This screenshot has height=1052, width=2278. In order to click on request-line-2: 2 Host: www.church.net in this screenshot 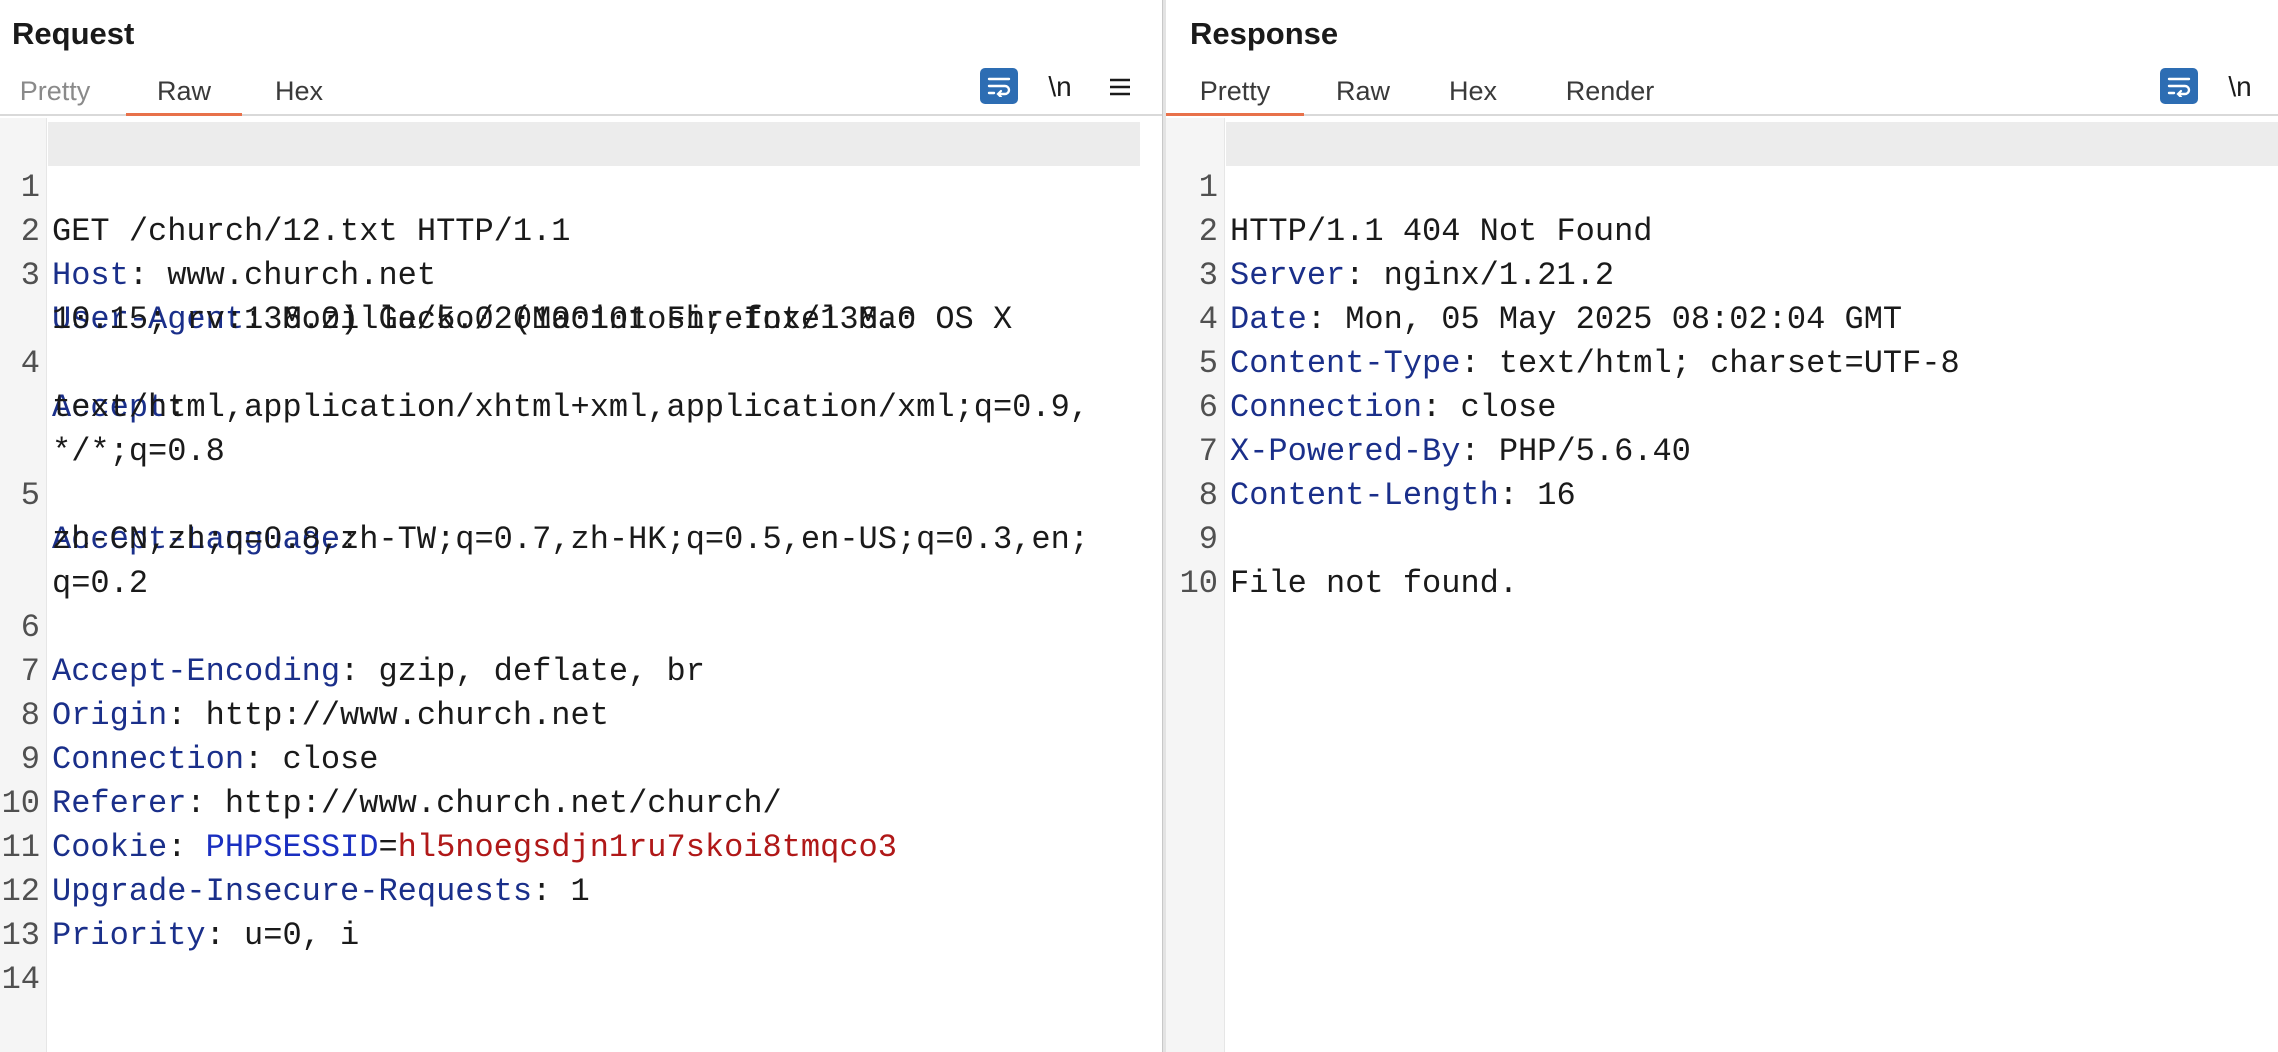, I will do `click(581, 230)`.